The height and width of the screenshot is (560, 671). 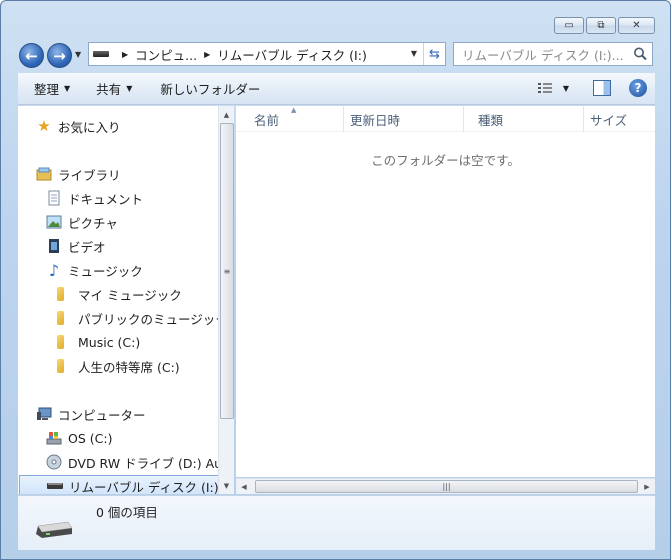 What do you see at coordinates (609, 120) in the screenshot?
I see `column-label: サイズ` at bounding box center [609, 120].